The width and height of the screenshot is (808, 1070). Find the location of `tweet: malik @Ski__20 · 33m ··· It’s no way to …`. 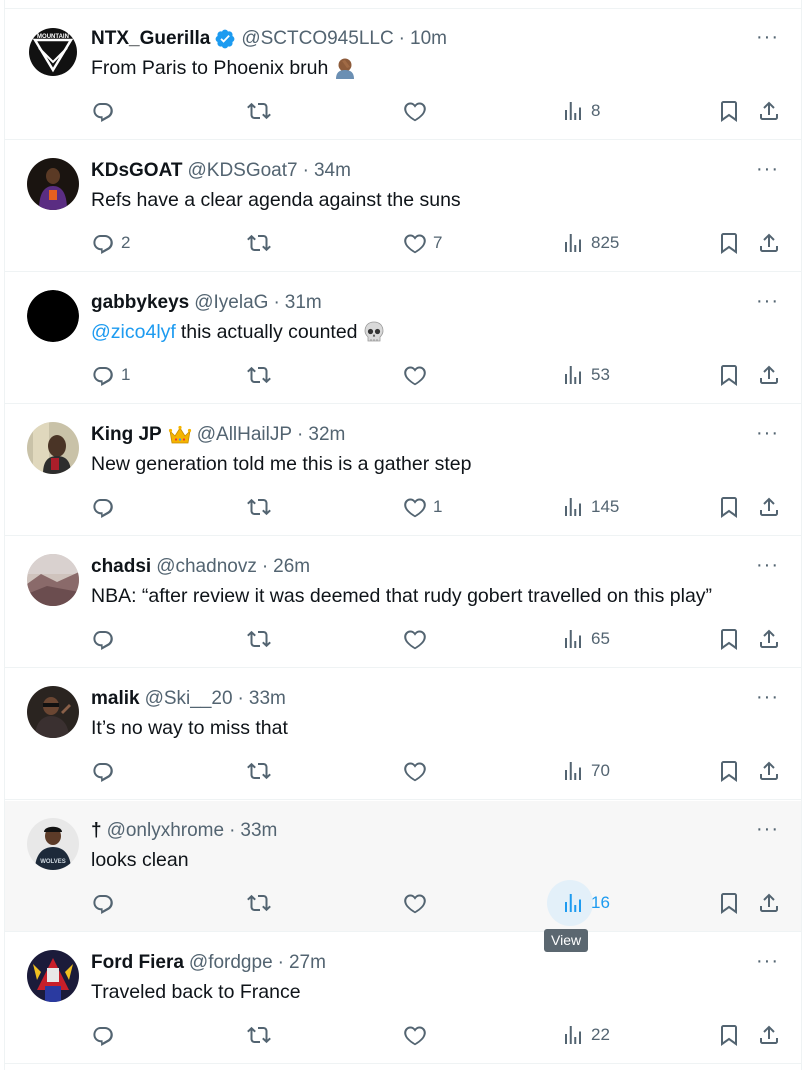

tweet: malik @Ski__20 · 33m ··· It’s no way to … is located at coordinates (403, 734).